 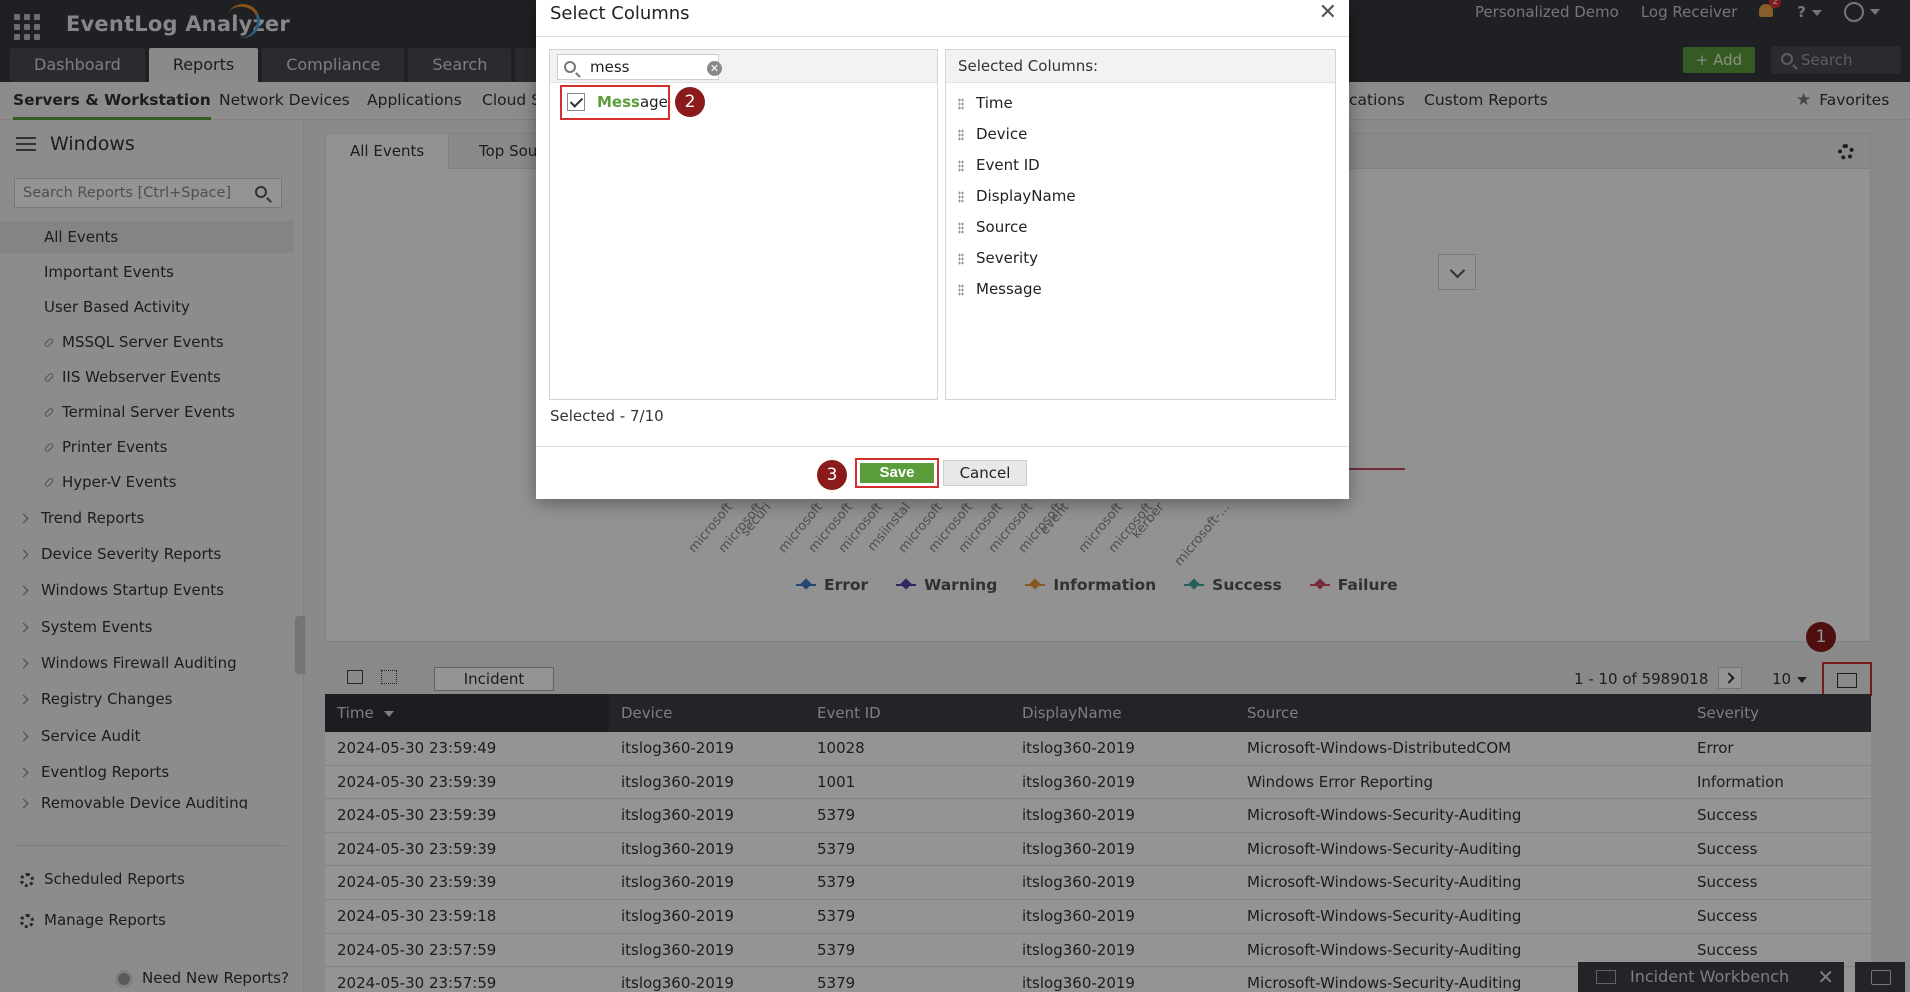 I want to click on search-icon, so click(x=570, y=67).